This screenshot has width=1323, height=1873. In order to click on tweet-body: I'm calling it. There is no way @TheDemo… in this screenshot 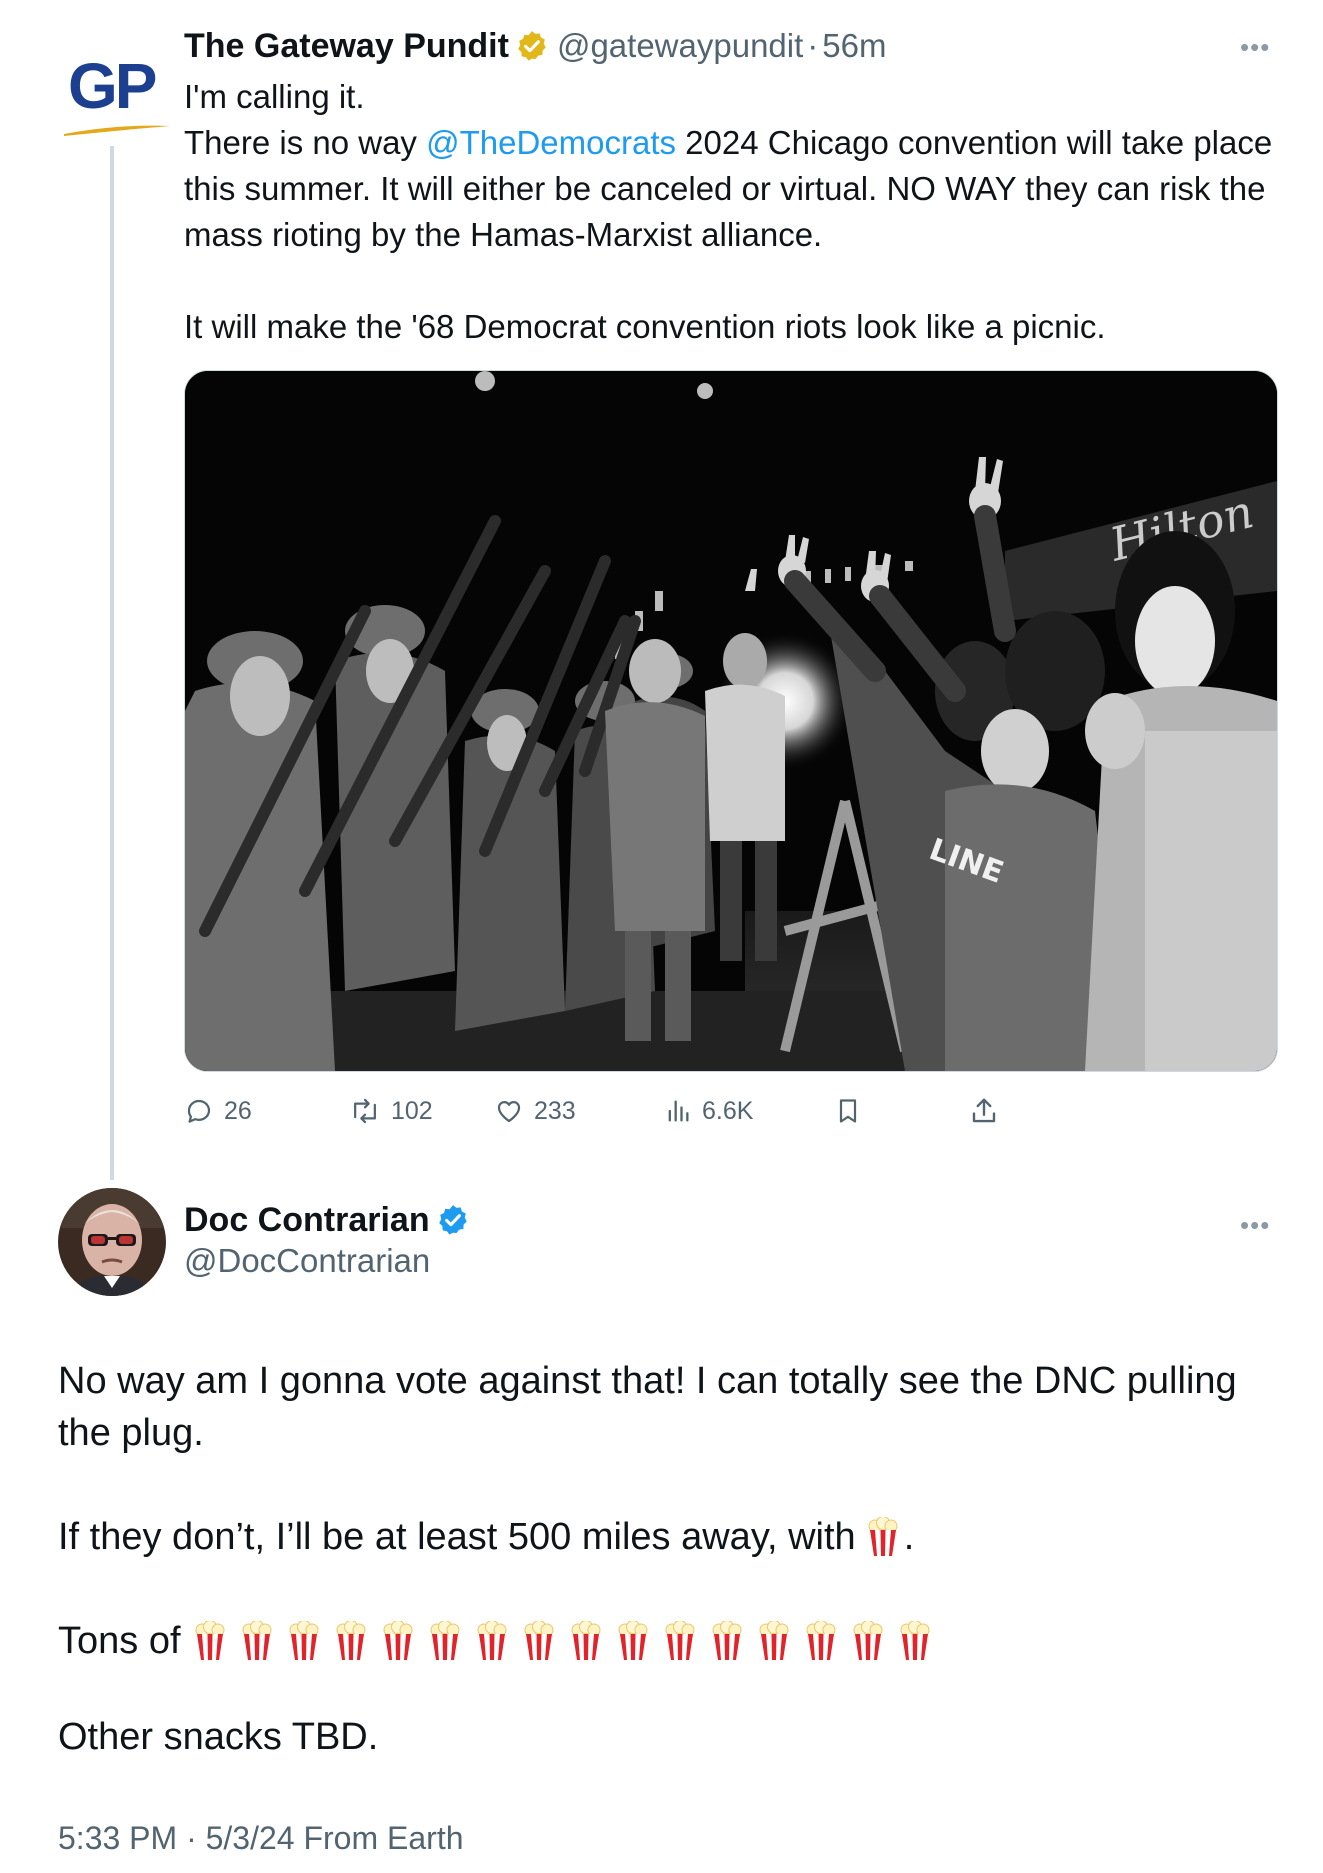, I will do `click(734, 212)`.